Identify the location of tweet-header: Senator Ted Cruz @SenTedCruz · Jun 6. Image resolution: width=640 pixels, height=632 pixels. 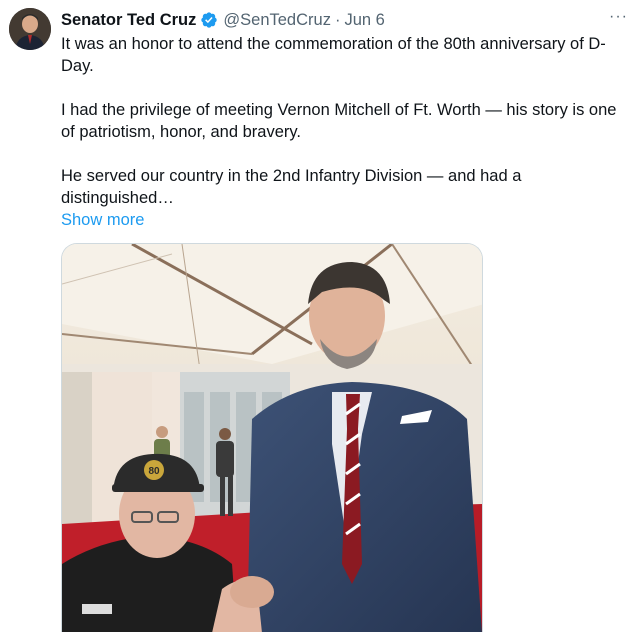
(340, 20).